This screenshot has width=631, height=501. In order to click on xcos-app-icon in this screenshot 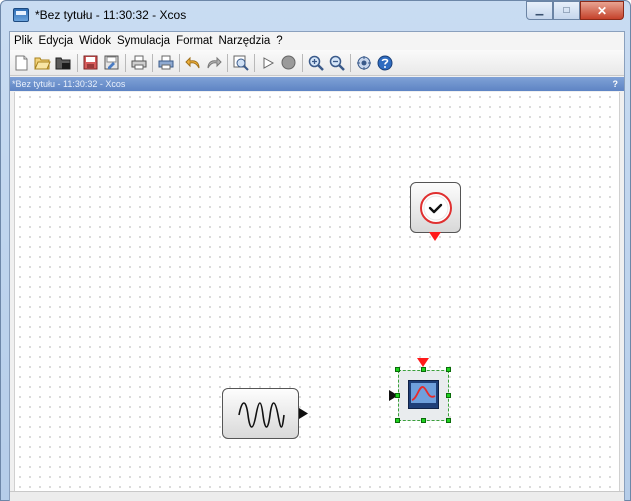, I will do `click(21, 15)`.